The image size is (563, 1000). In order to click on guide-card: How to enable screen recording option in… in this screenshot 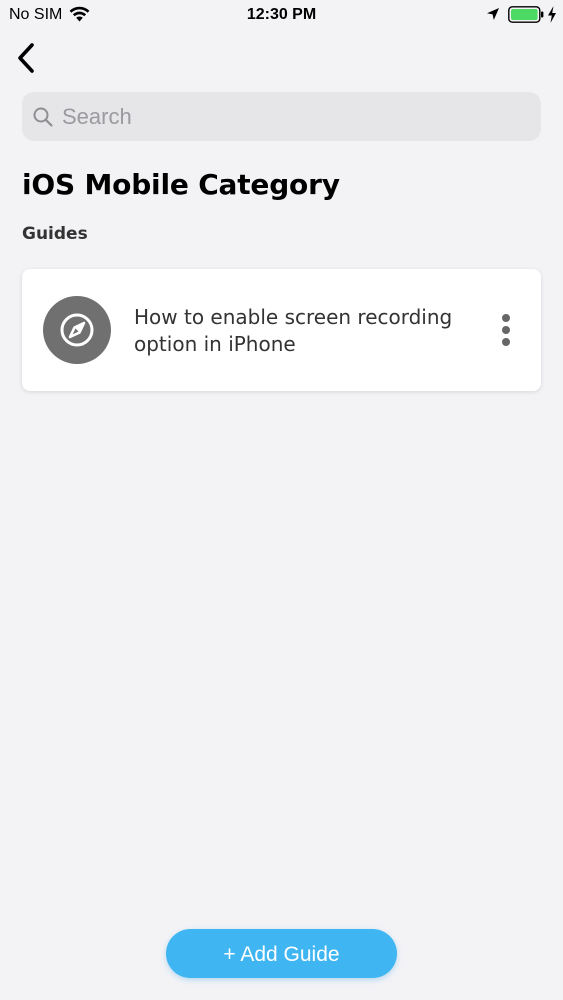, I will do `click(281, 330)`.